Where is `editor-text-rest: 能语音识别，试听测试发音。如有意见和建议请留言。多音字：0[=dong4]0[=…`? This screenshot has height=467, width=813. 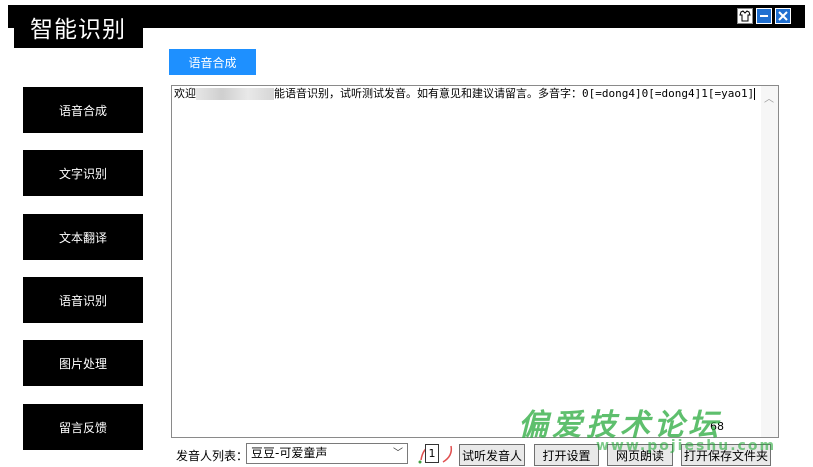 editor-text-rest: 能语音识别，试听测试发音。如有意见和建议请留言。多音字：0[=dong4]0[=… is located at coordinates (514, 93).